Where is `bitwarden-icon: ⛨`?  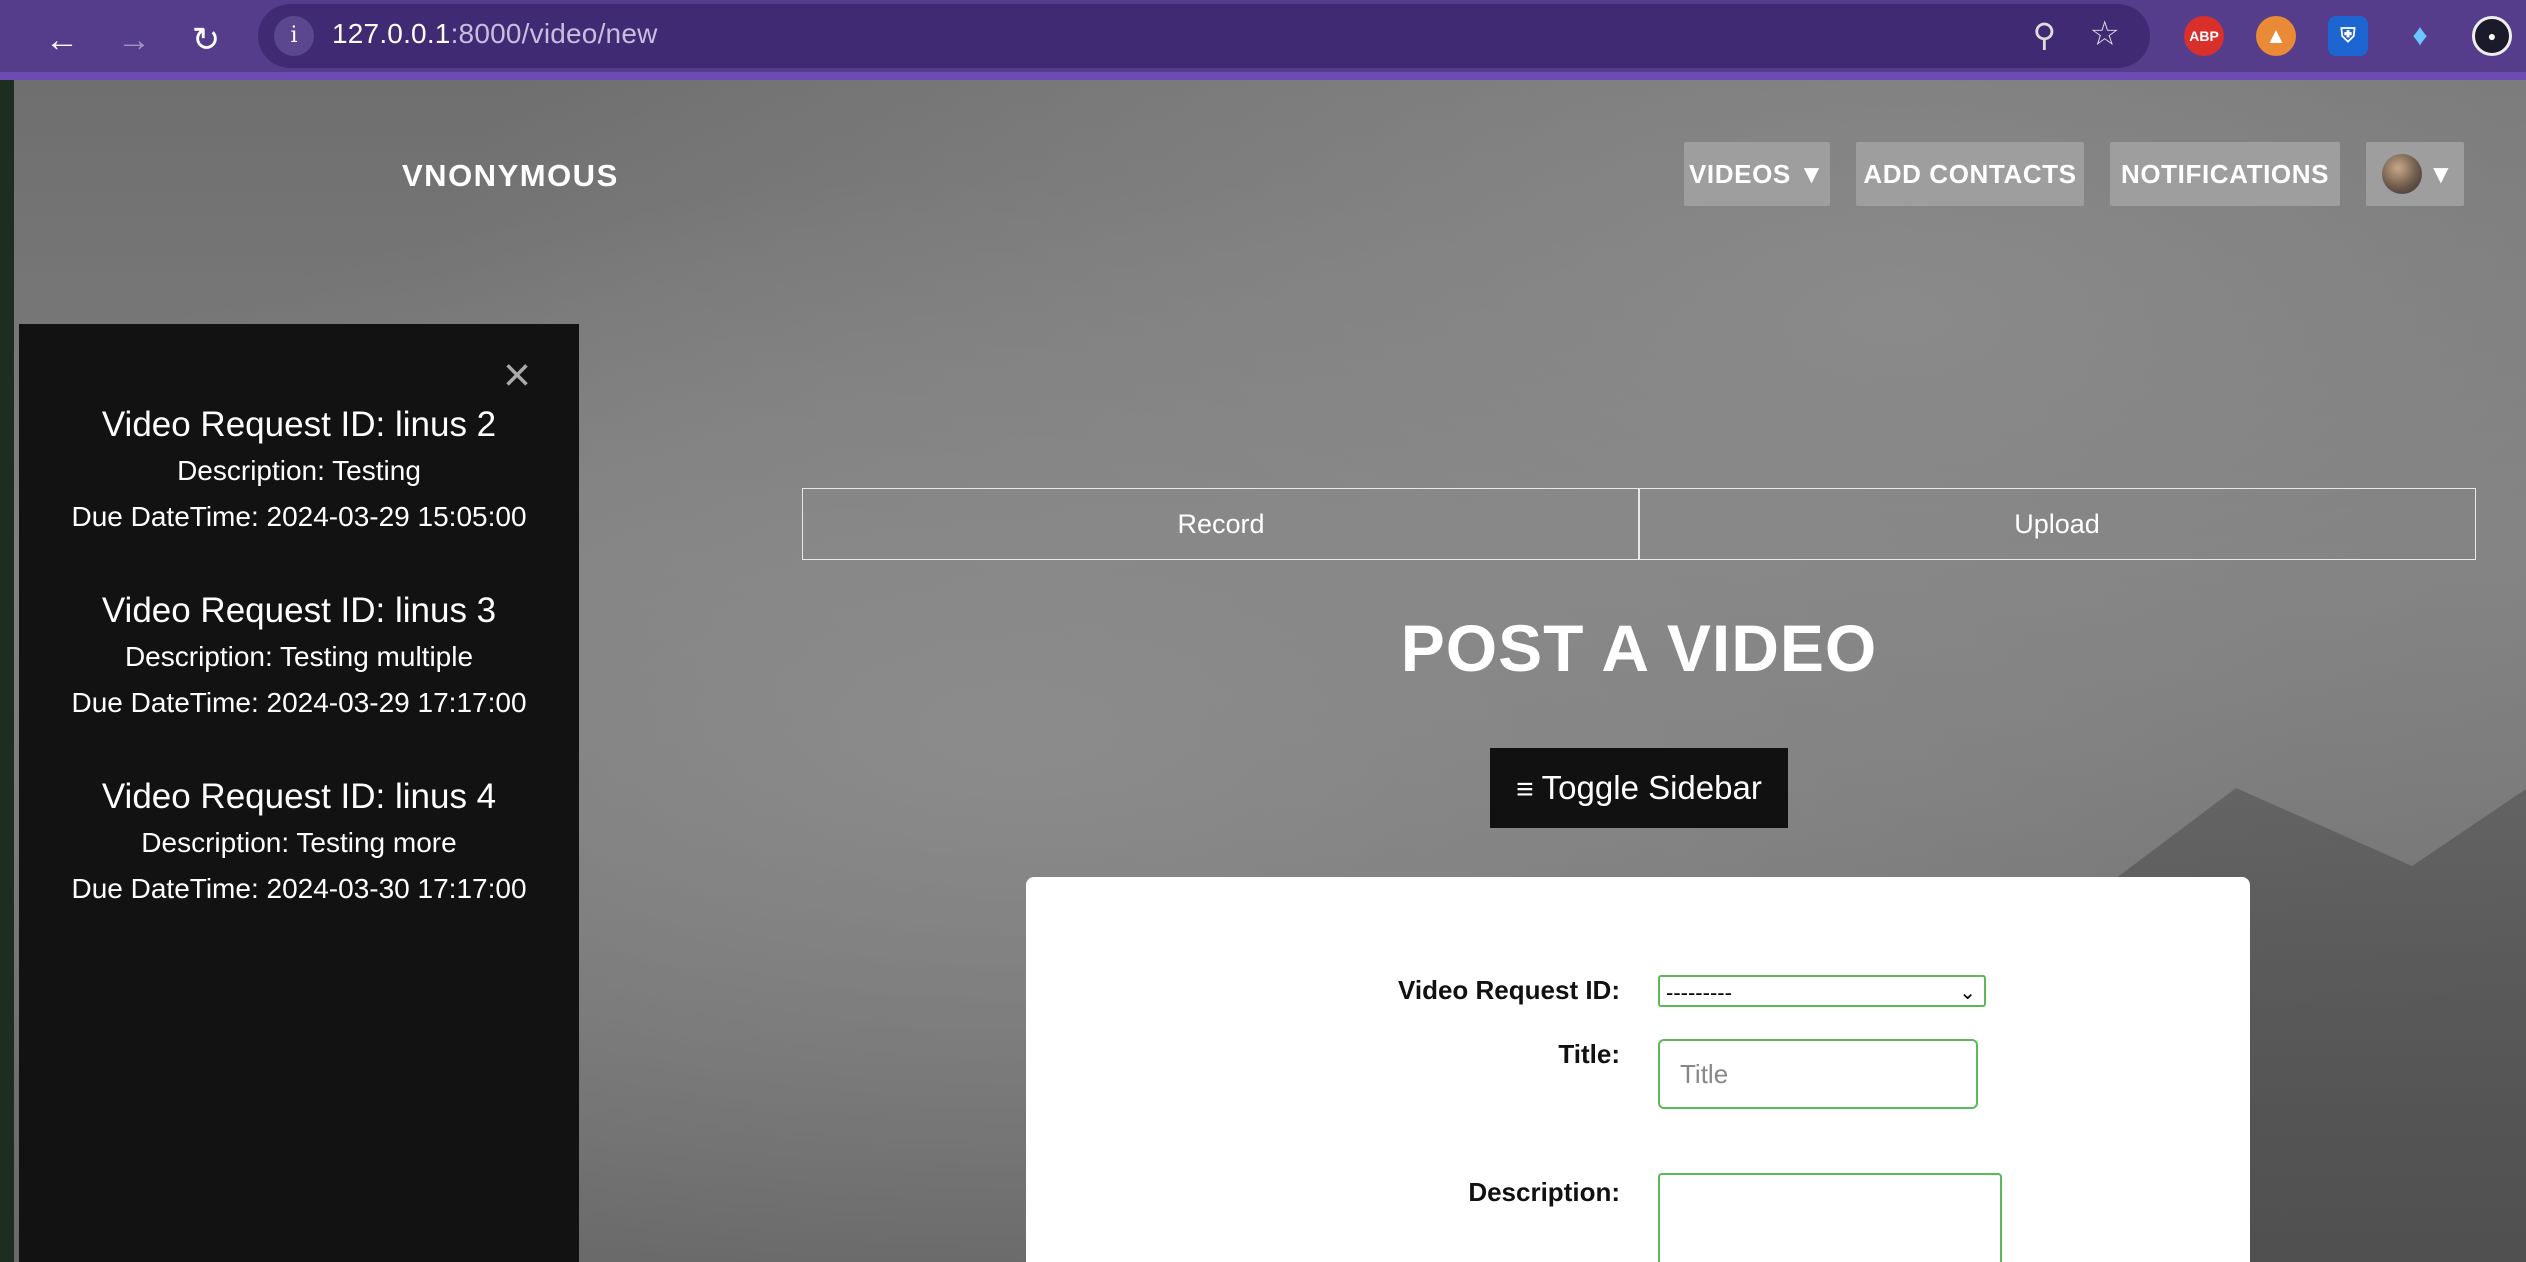 bitwarden-icon: ⛨ is located at coordinates (2348, 36).